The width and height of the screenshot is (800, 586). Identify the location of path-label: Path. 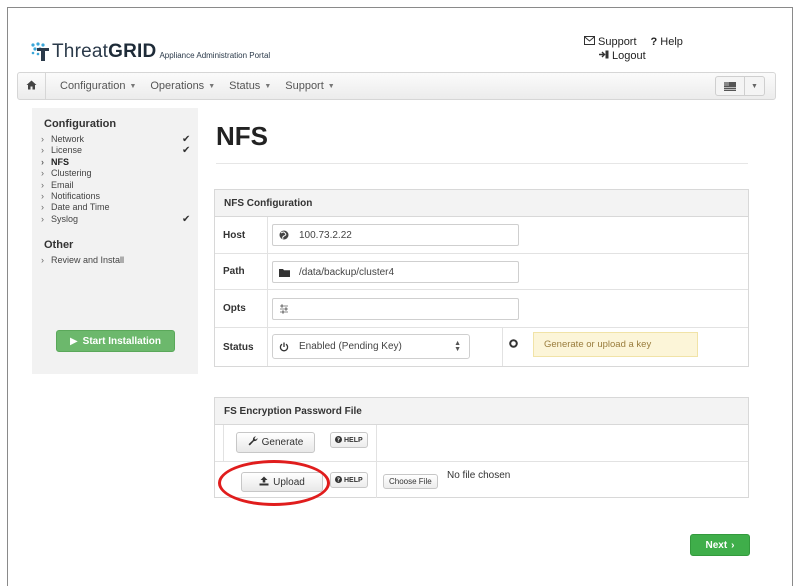
(234, 271).